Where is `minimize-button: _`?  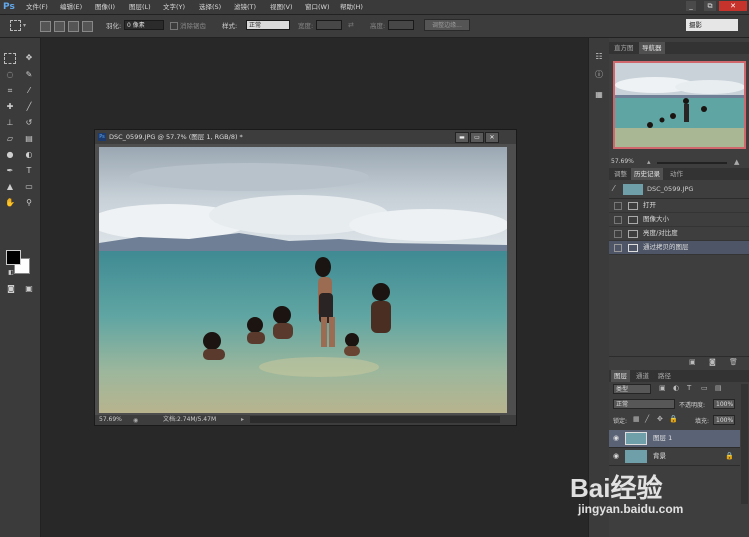
minimize-button: _ is located at coordinates (691, 6).